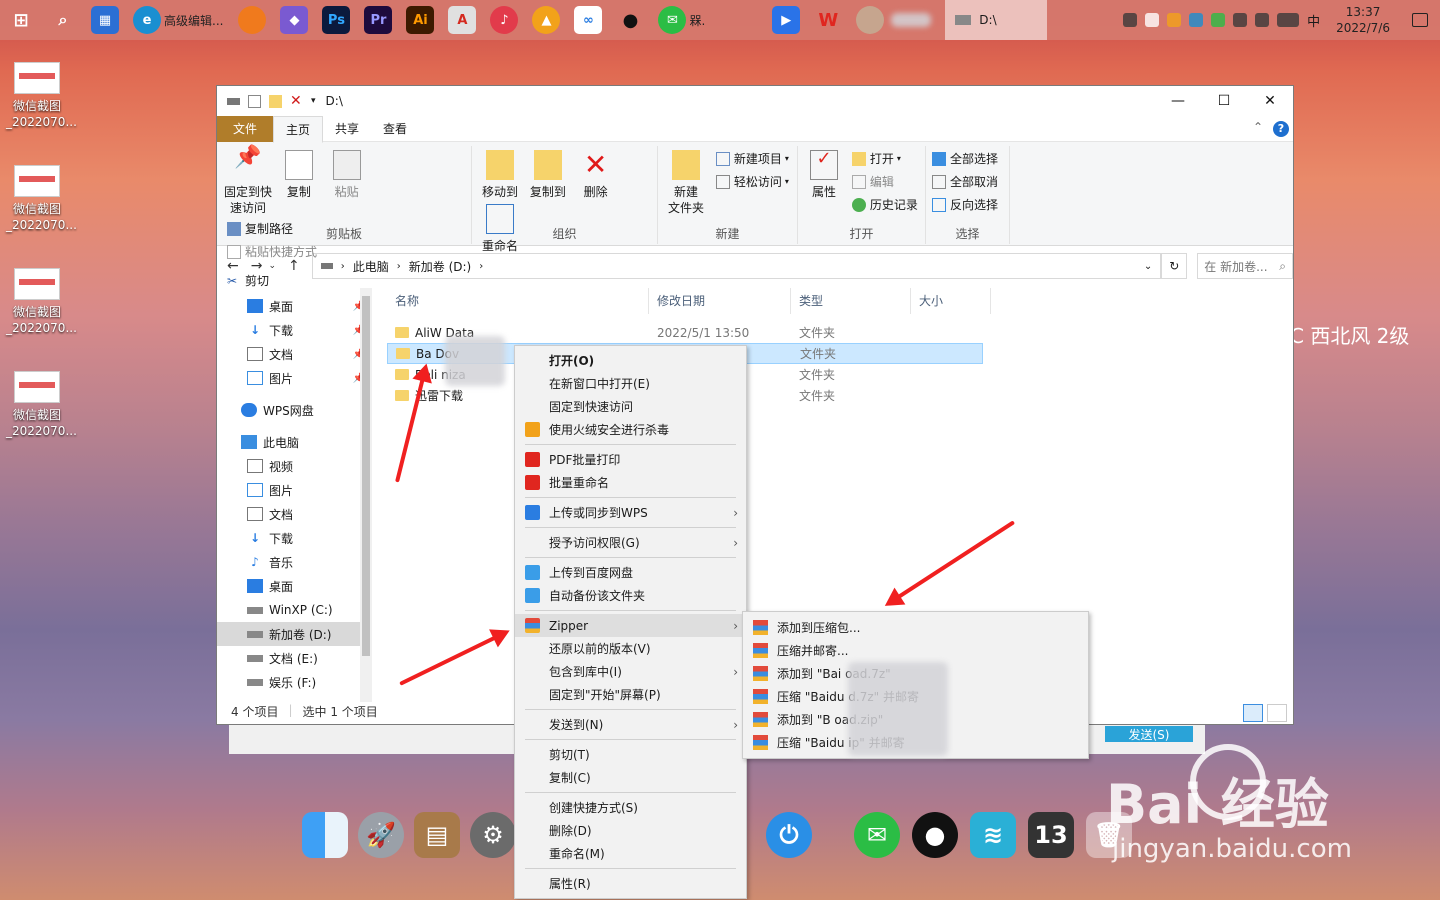 The height and width of the screenshot is (900, 1440). I want to click on new-item-button: 新建项目 ▾, so click(752, 158).